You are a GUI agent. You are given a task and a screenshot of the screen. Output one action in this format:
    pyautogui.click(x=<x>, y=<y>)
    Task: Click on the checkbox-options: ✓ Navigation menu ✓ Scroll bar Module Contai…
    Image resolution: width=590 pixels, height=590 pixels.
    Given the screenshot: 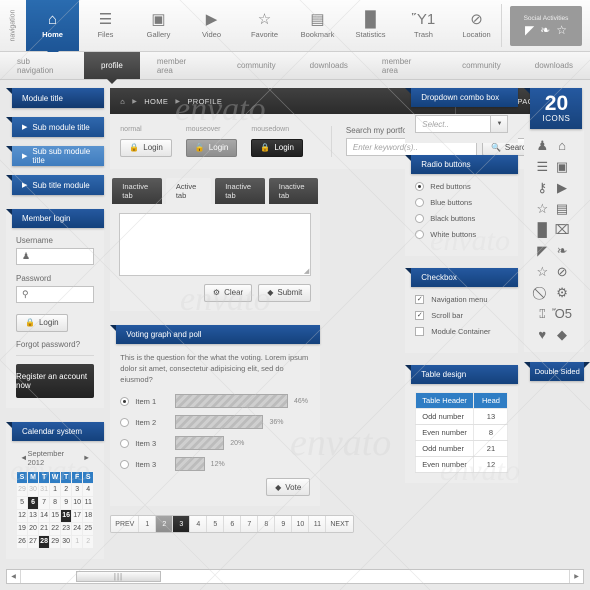 What is the action you would take?
    pyautogui.click(x=461, y=315)
    